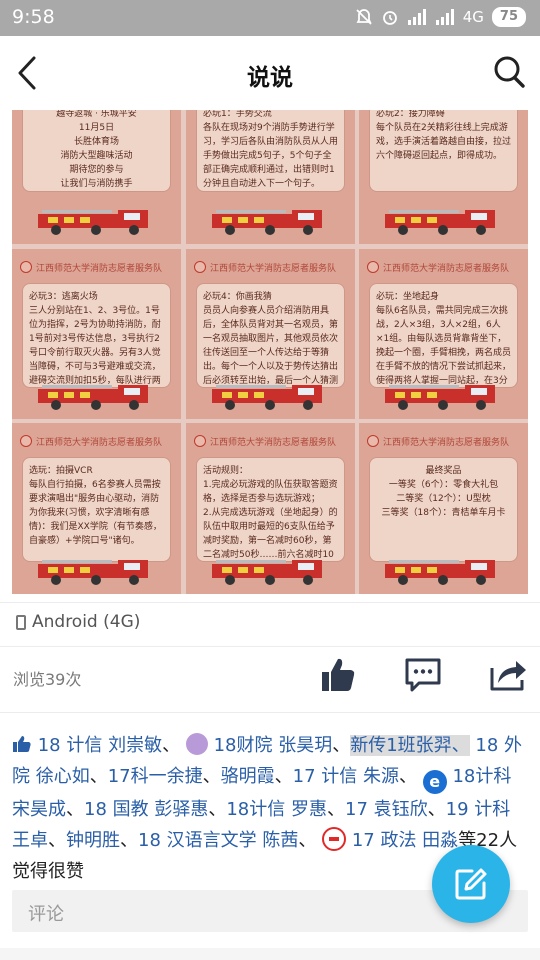 This screenshot has width=540, height=960. I want to click on compose-button, so click(471, 884).